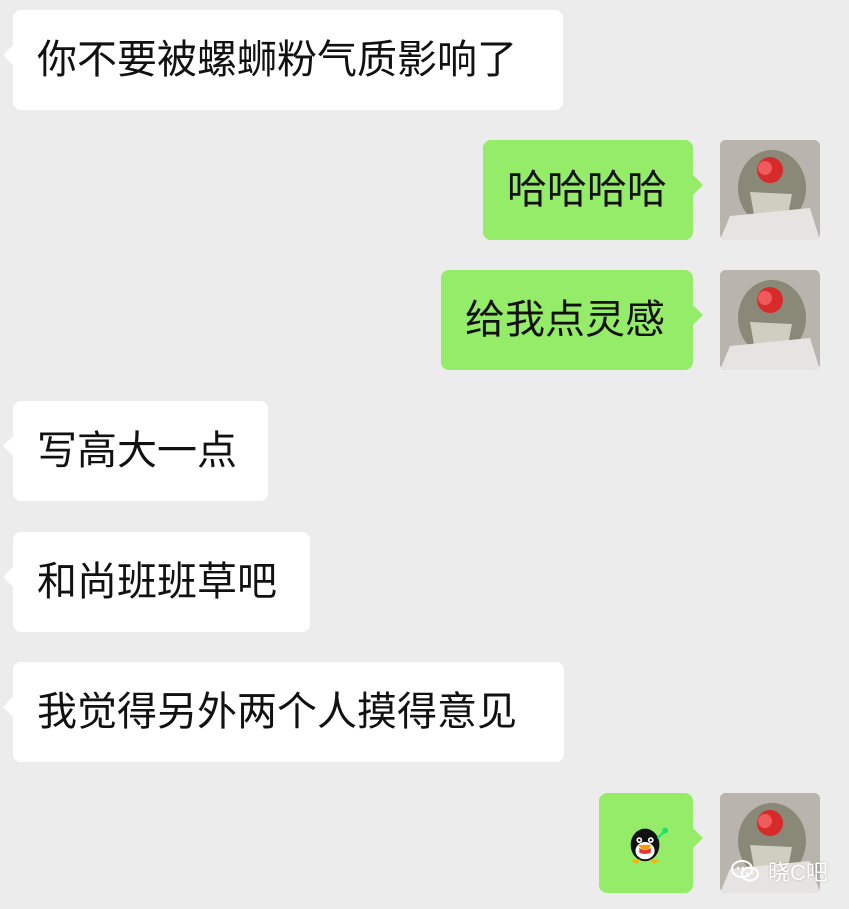 This screenshot has height=909, width=849. I want to click on message-text: 你不要被螺蛳粉气质影响了, so click(277, 60).